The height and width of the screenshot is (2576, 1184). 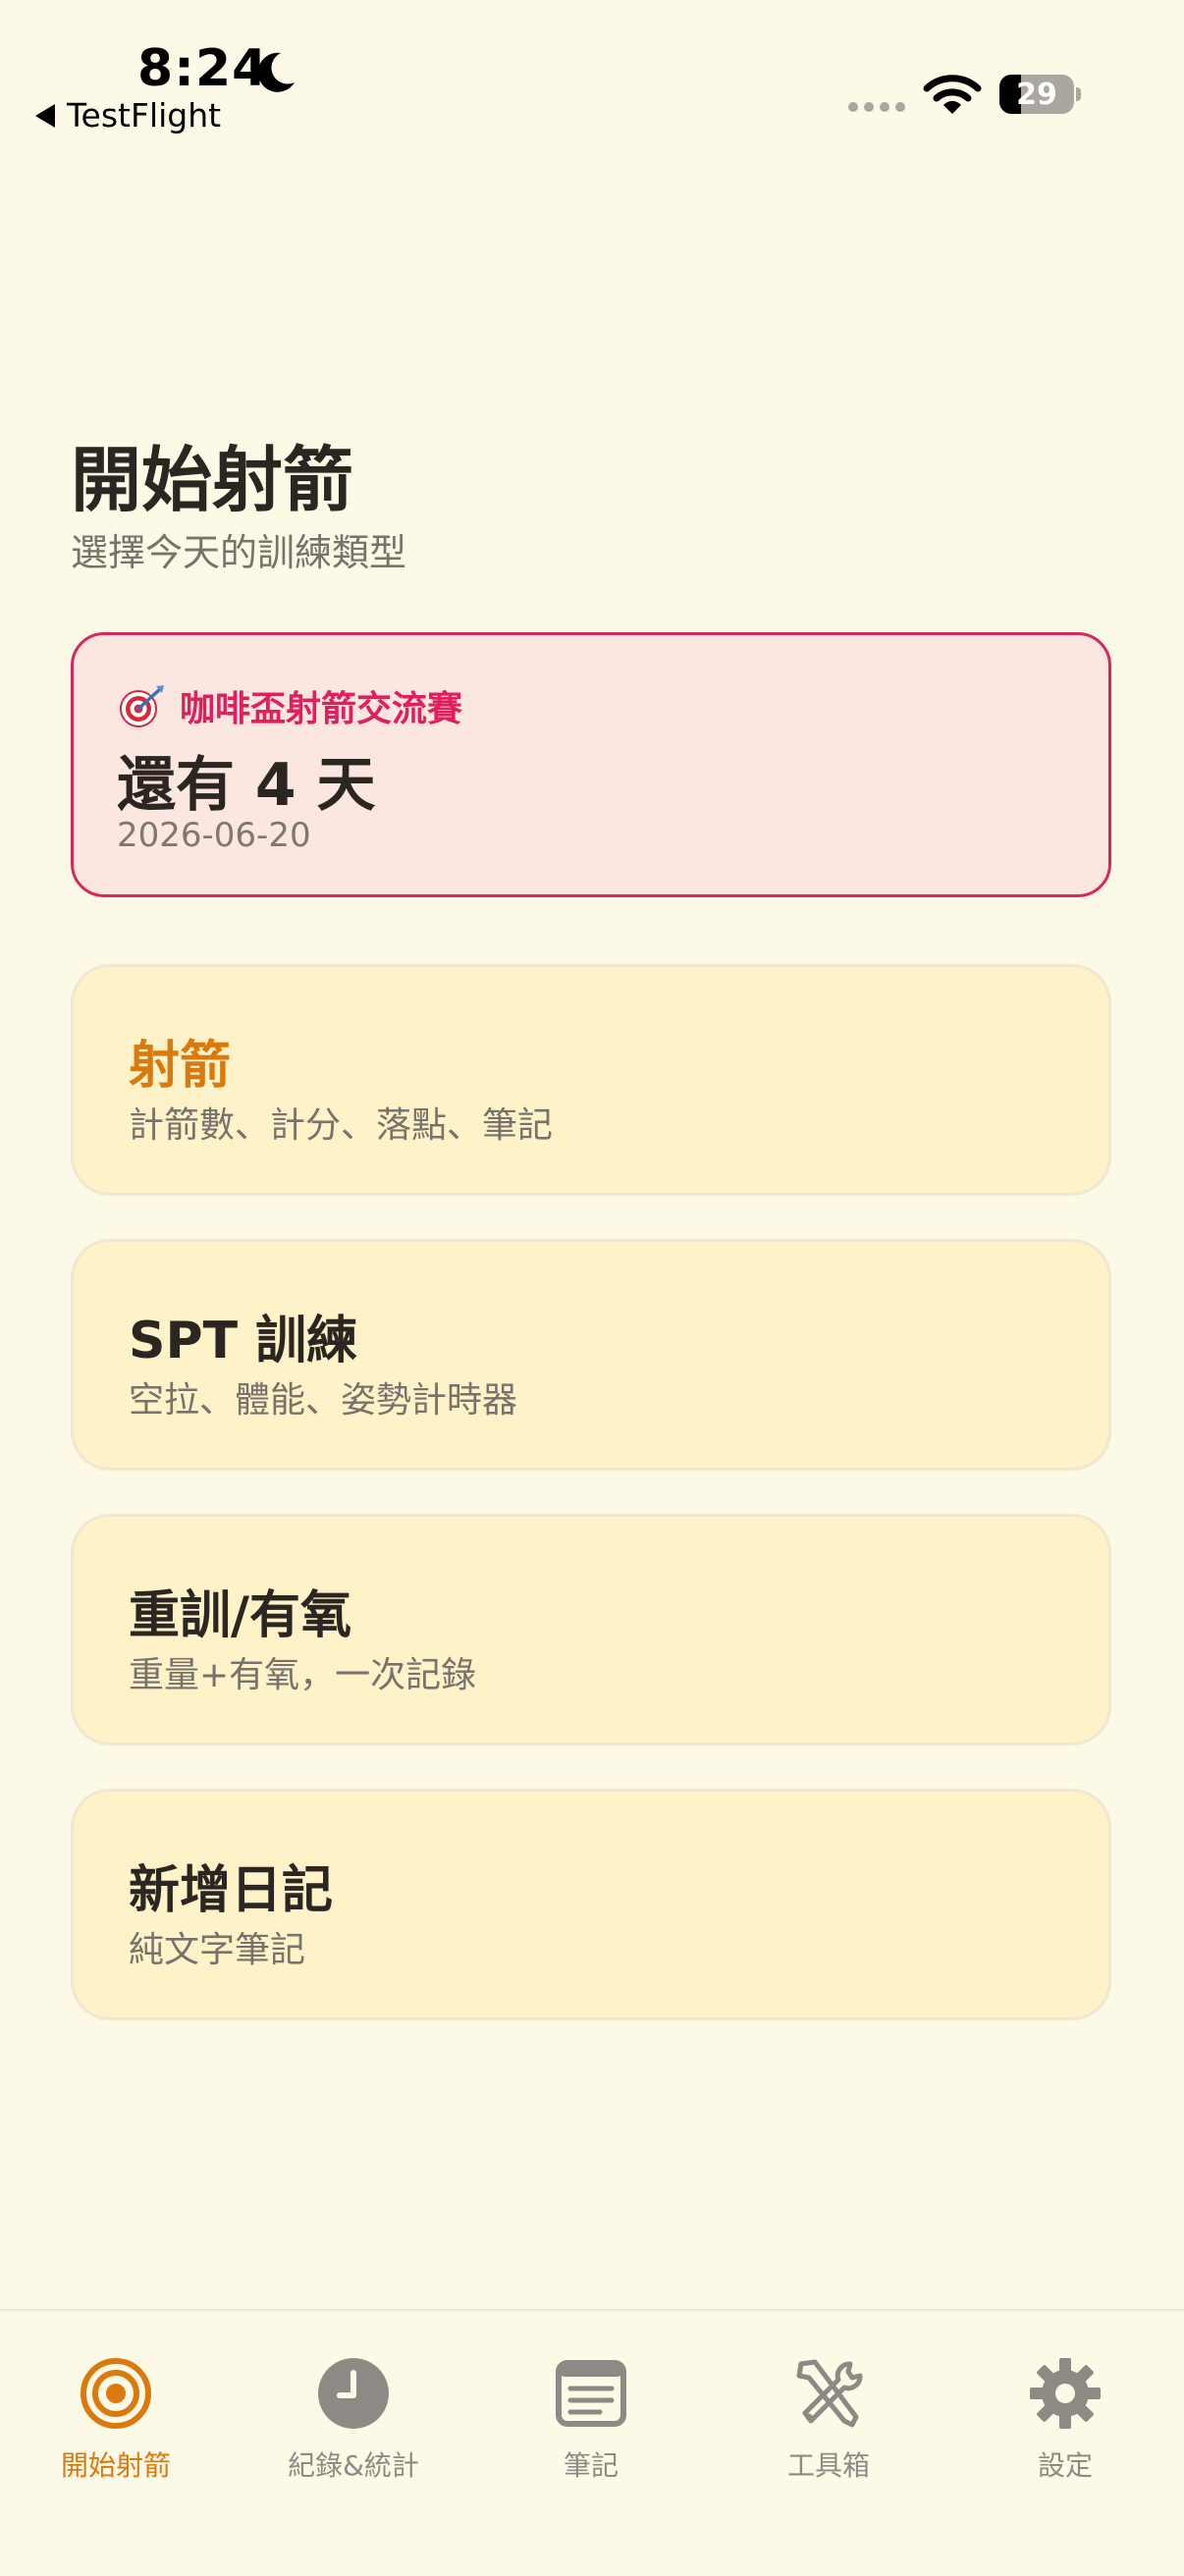 I want to click on tab-toolbox: 工具箱, so click(x=828, y=2420).